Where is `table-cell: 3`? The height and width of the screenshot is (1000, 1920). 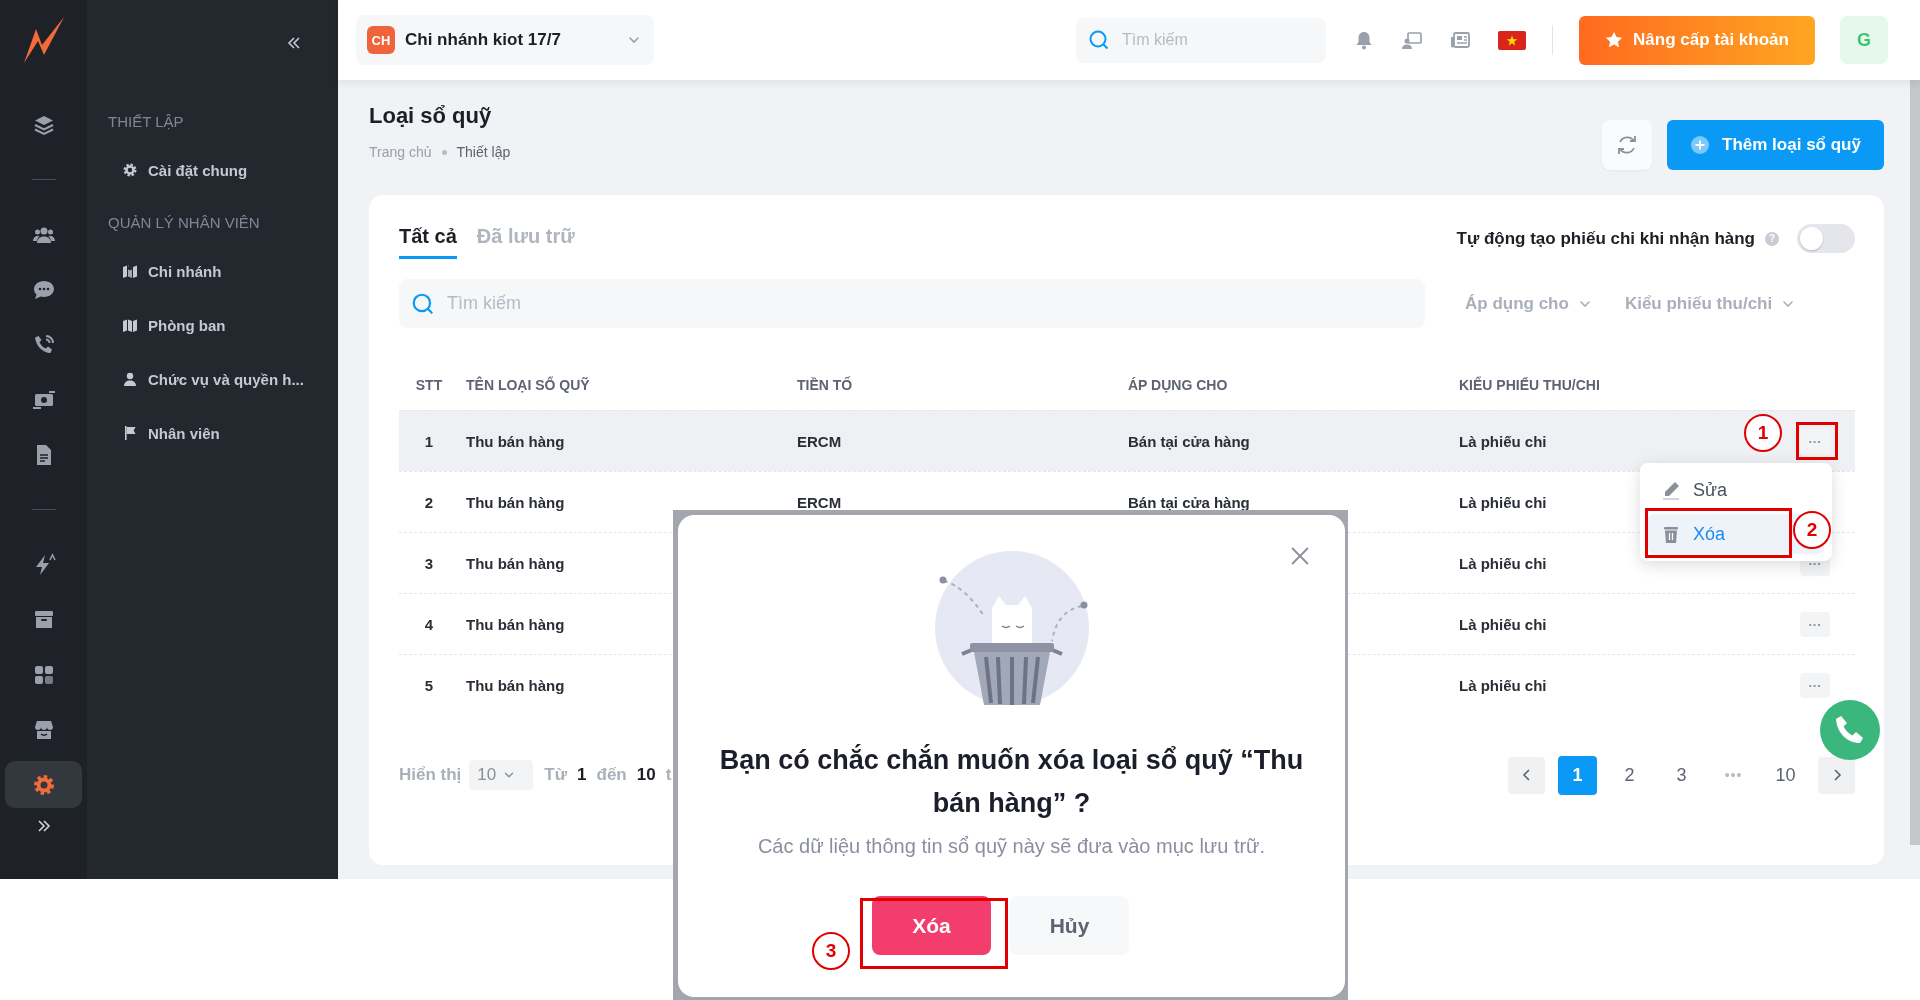
table-cell: 3 is located at coordinates (429, 563).